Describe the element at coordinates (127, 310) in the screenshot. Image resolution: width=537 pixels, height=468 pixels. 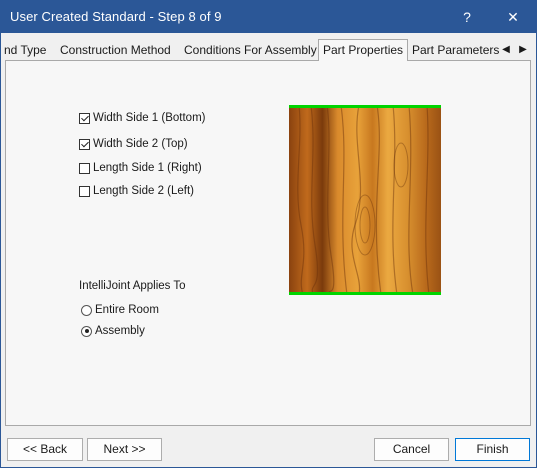
I see `radio-label: Entire Room` at that location.